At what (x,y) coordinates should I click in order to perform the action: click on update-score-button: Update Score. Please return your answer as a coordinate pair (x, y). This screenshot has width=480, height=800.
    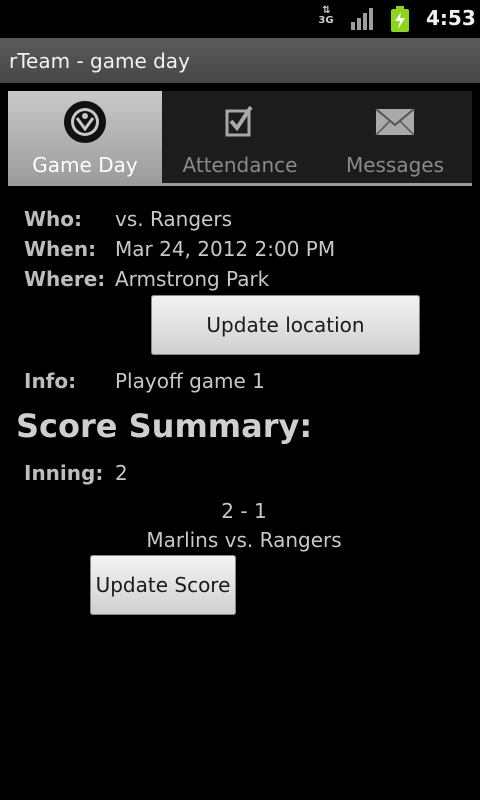
    Looking at the image, I should click on (163, 585).